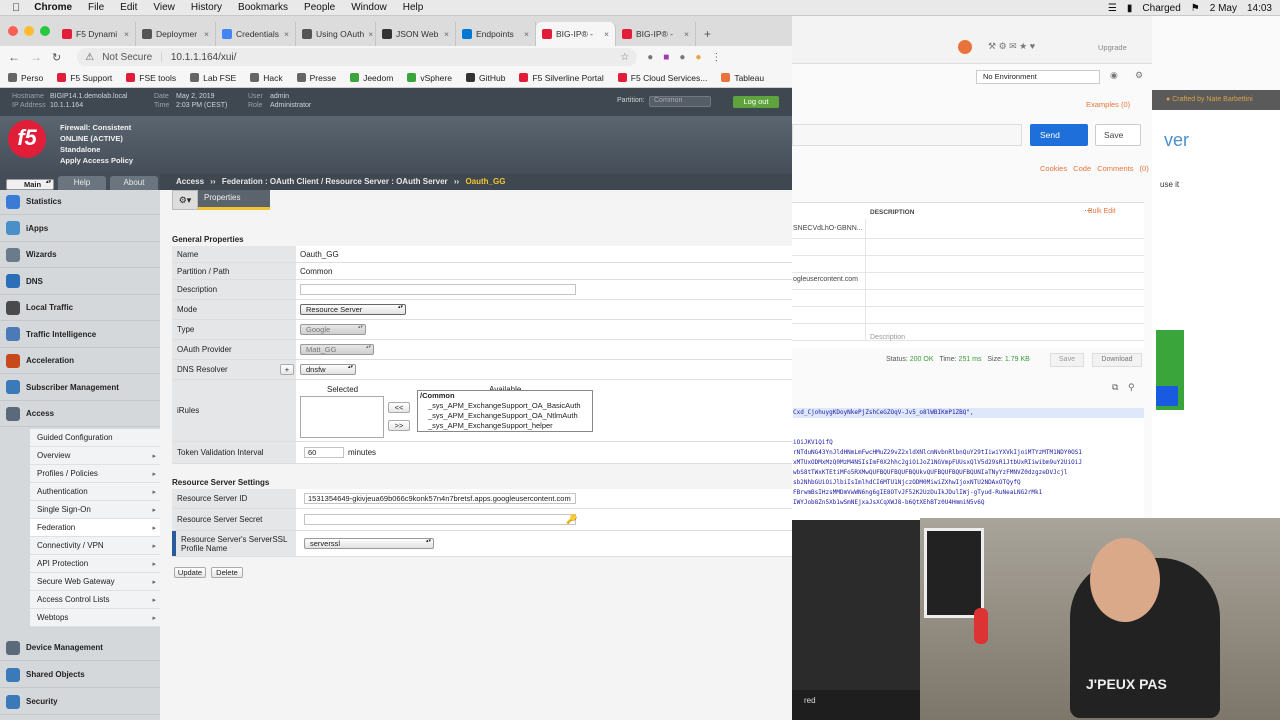 The image size is (1280, 720). What do you see at coordinates (80, 202) in the screenshot?
I see `sidebar-item: Statistics` at bounding box center [80, 202].